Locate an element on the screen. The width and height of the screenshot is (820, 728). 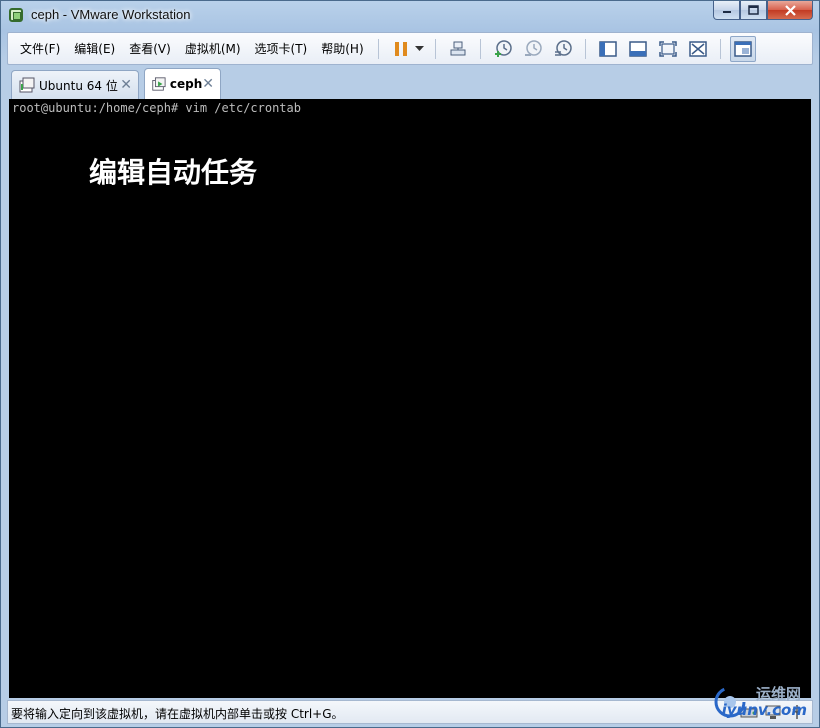
site-watermark: 运维网 iyunv.com is located at coordinates (759, 705).